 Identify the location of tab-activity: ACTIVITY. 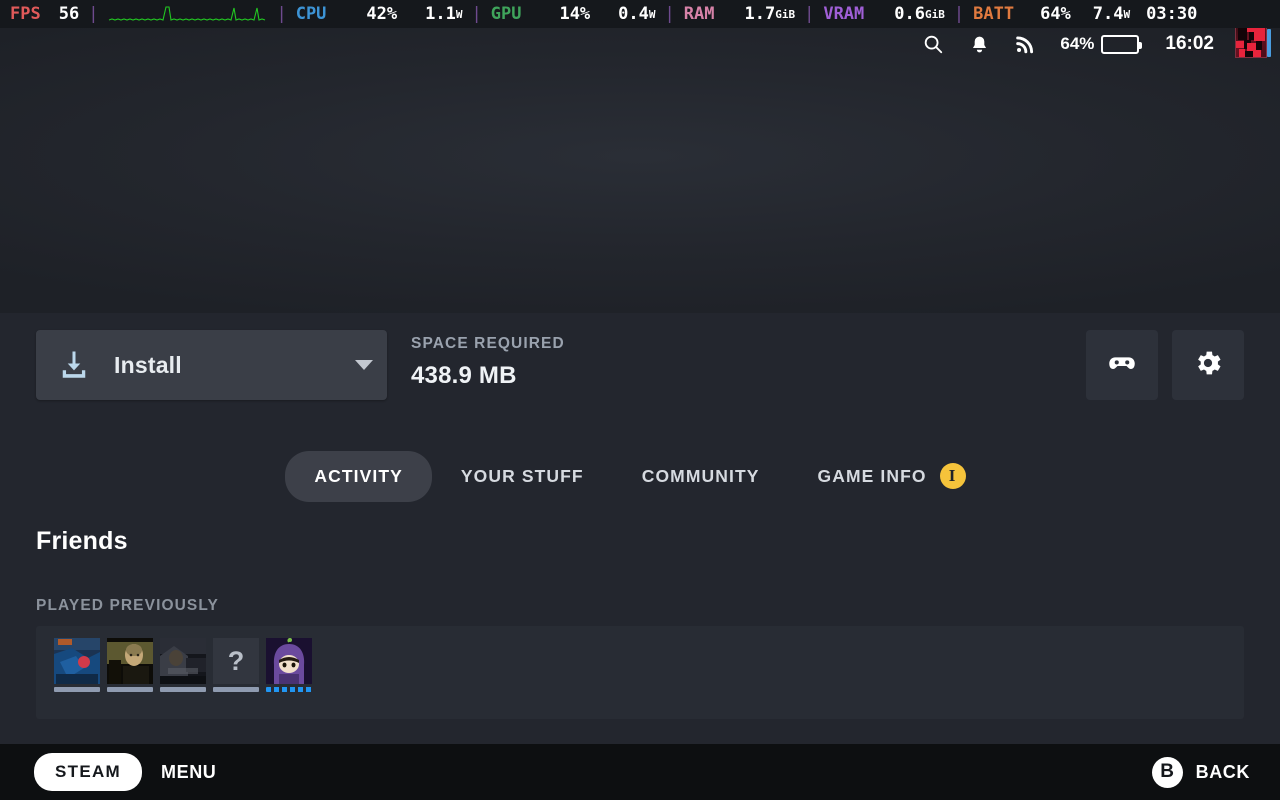
(358, 476).